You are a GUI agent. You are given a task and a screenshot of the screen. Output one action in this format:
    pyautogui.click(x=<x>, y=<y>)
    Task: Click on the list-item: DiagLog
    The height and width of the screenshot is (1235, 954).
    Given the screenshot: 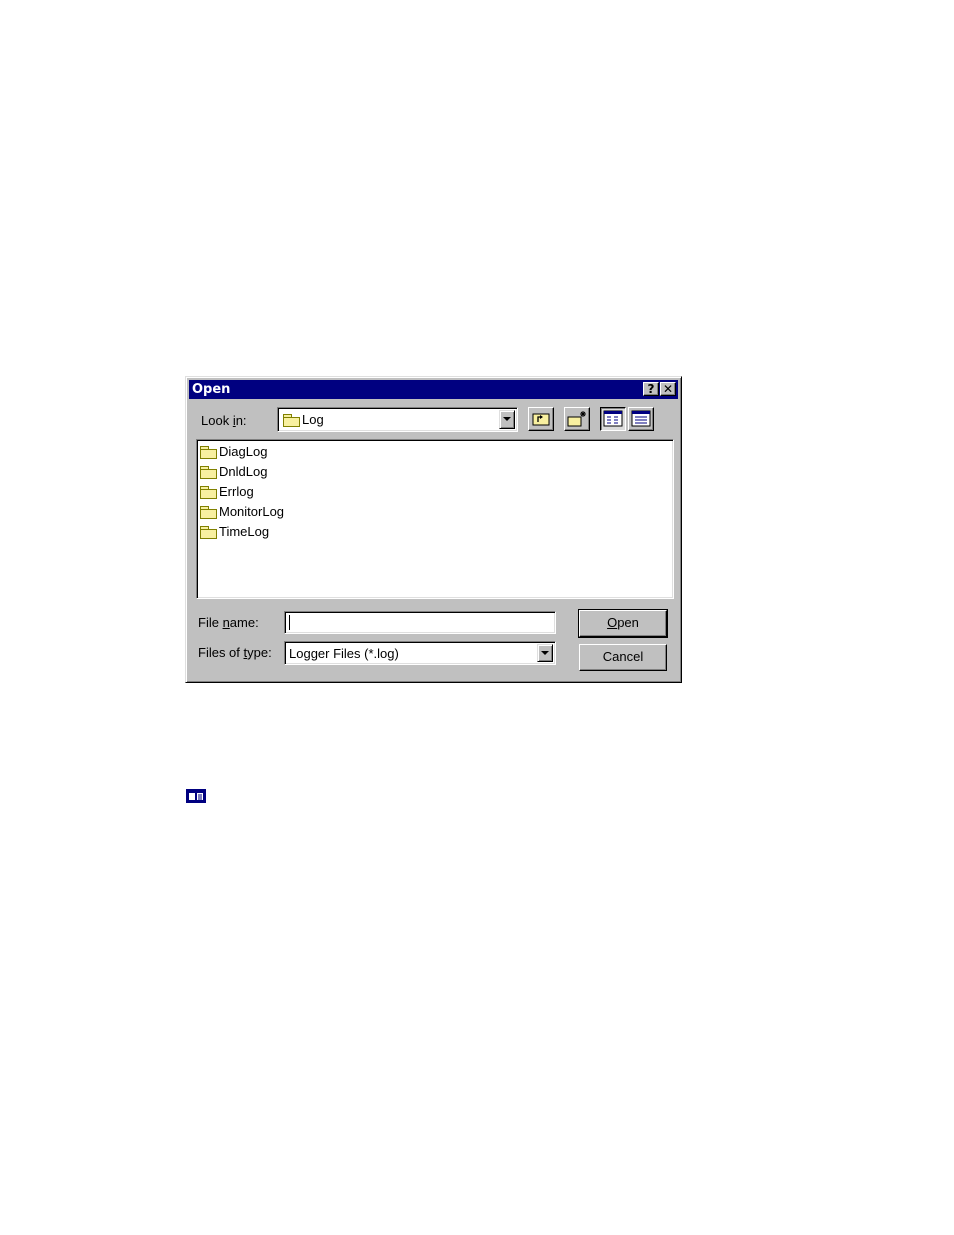 What is the action you would take?
    pyautogui.click(x=233, y=452)
    